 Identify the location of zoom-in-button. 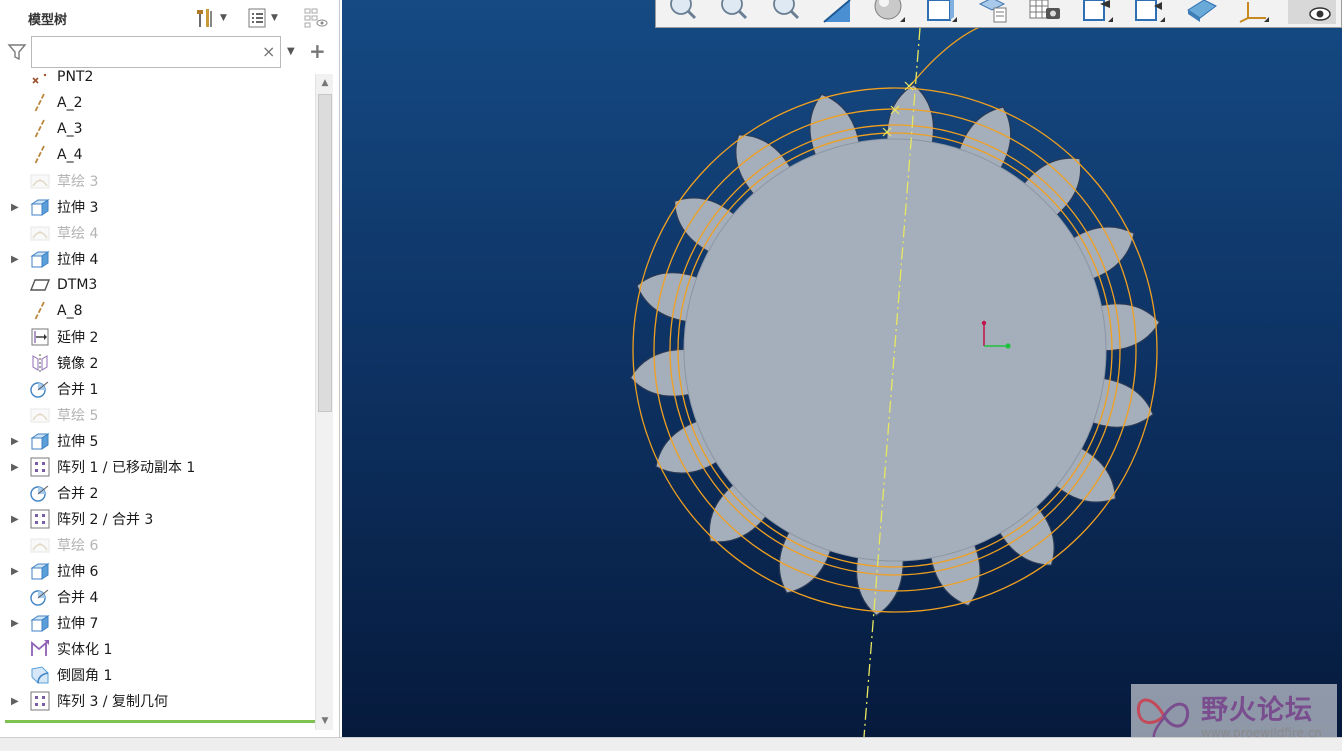
(733, 12).